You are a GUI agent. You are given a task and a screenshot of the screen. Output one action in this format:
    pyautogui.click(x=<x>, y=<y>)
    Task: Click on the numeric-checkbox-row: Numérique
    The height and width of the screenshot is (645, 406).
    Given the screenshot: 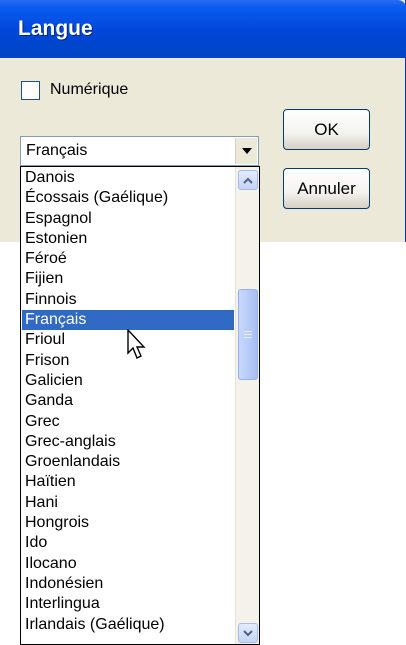 What is the action you would take?
    pyautogui.click(x=74, y=90)
    